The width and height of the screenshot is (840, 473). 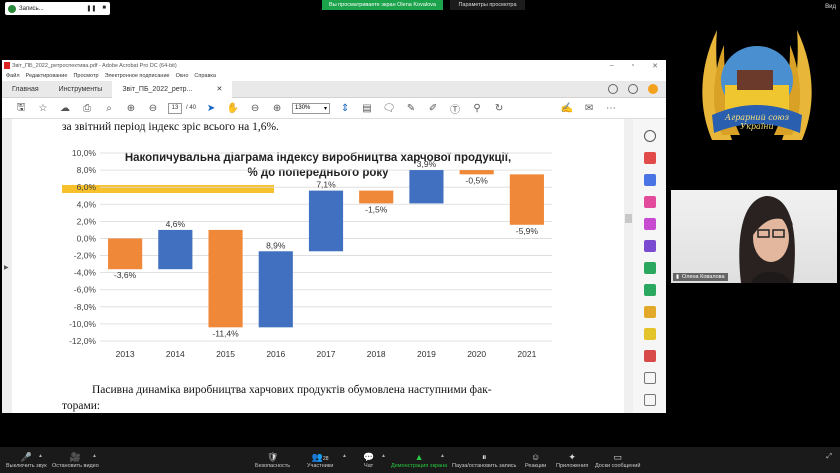 I want to click on maximize-icon: ▫, so click(x=633, y=66).